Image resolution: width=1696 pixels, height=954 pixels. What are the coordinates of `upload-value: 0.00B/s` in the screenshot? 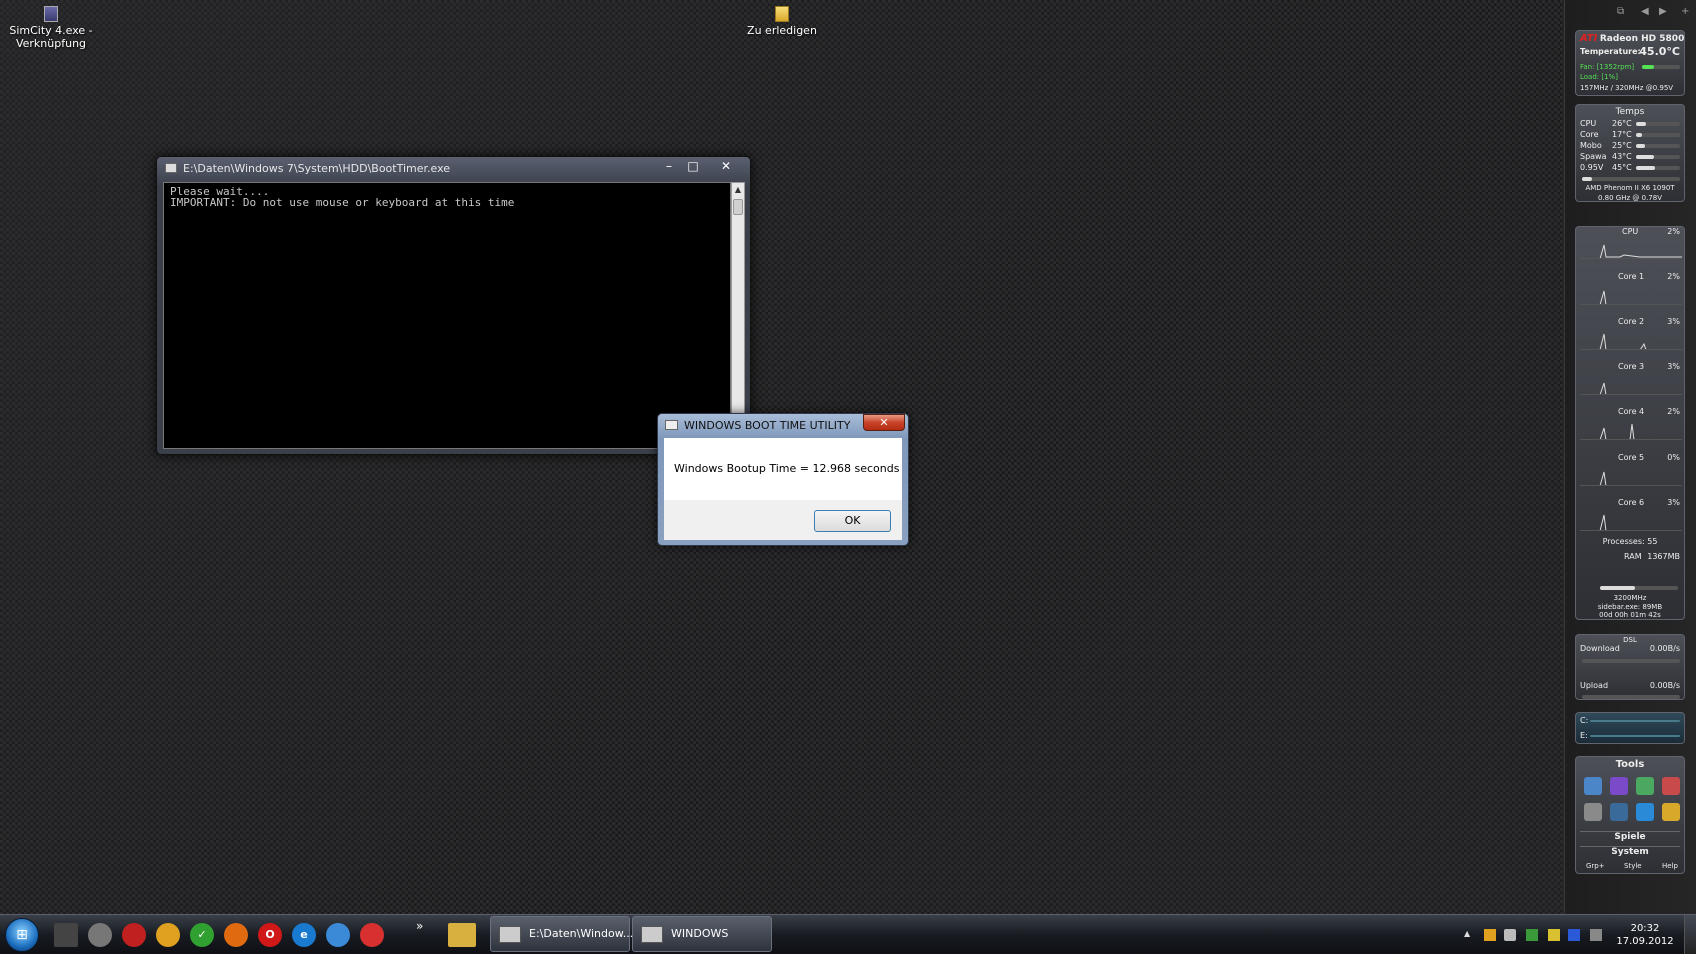 It's located at (1664, 685).